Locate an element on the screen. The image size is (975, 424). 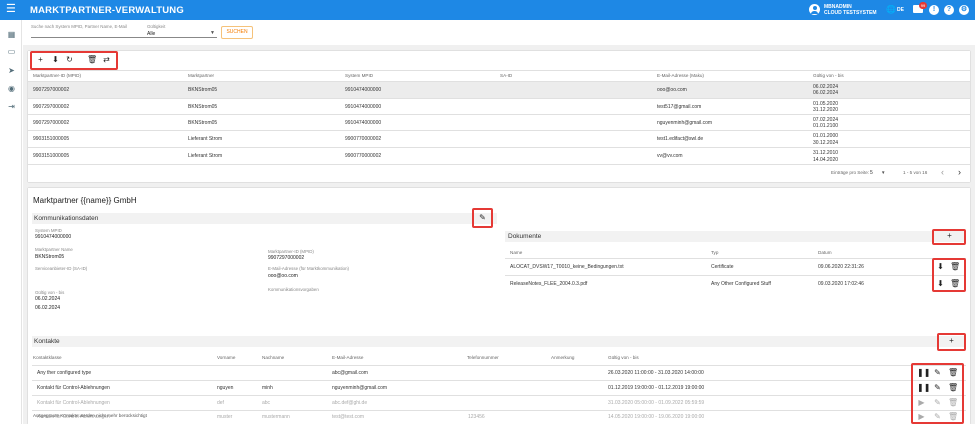
per-page-label: Einträge pro Seite: is located at coordinates (850, 172).